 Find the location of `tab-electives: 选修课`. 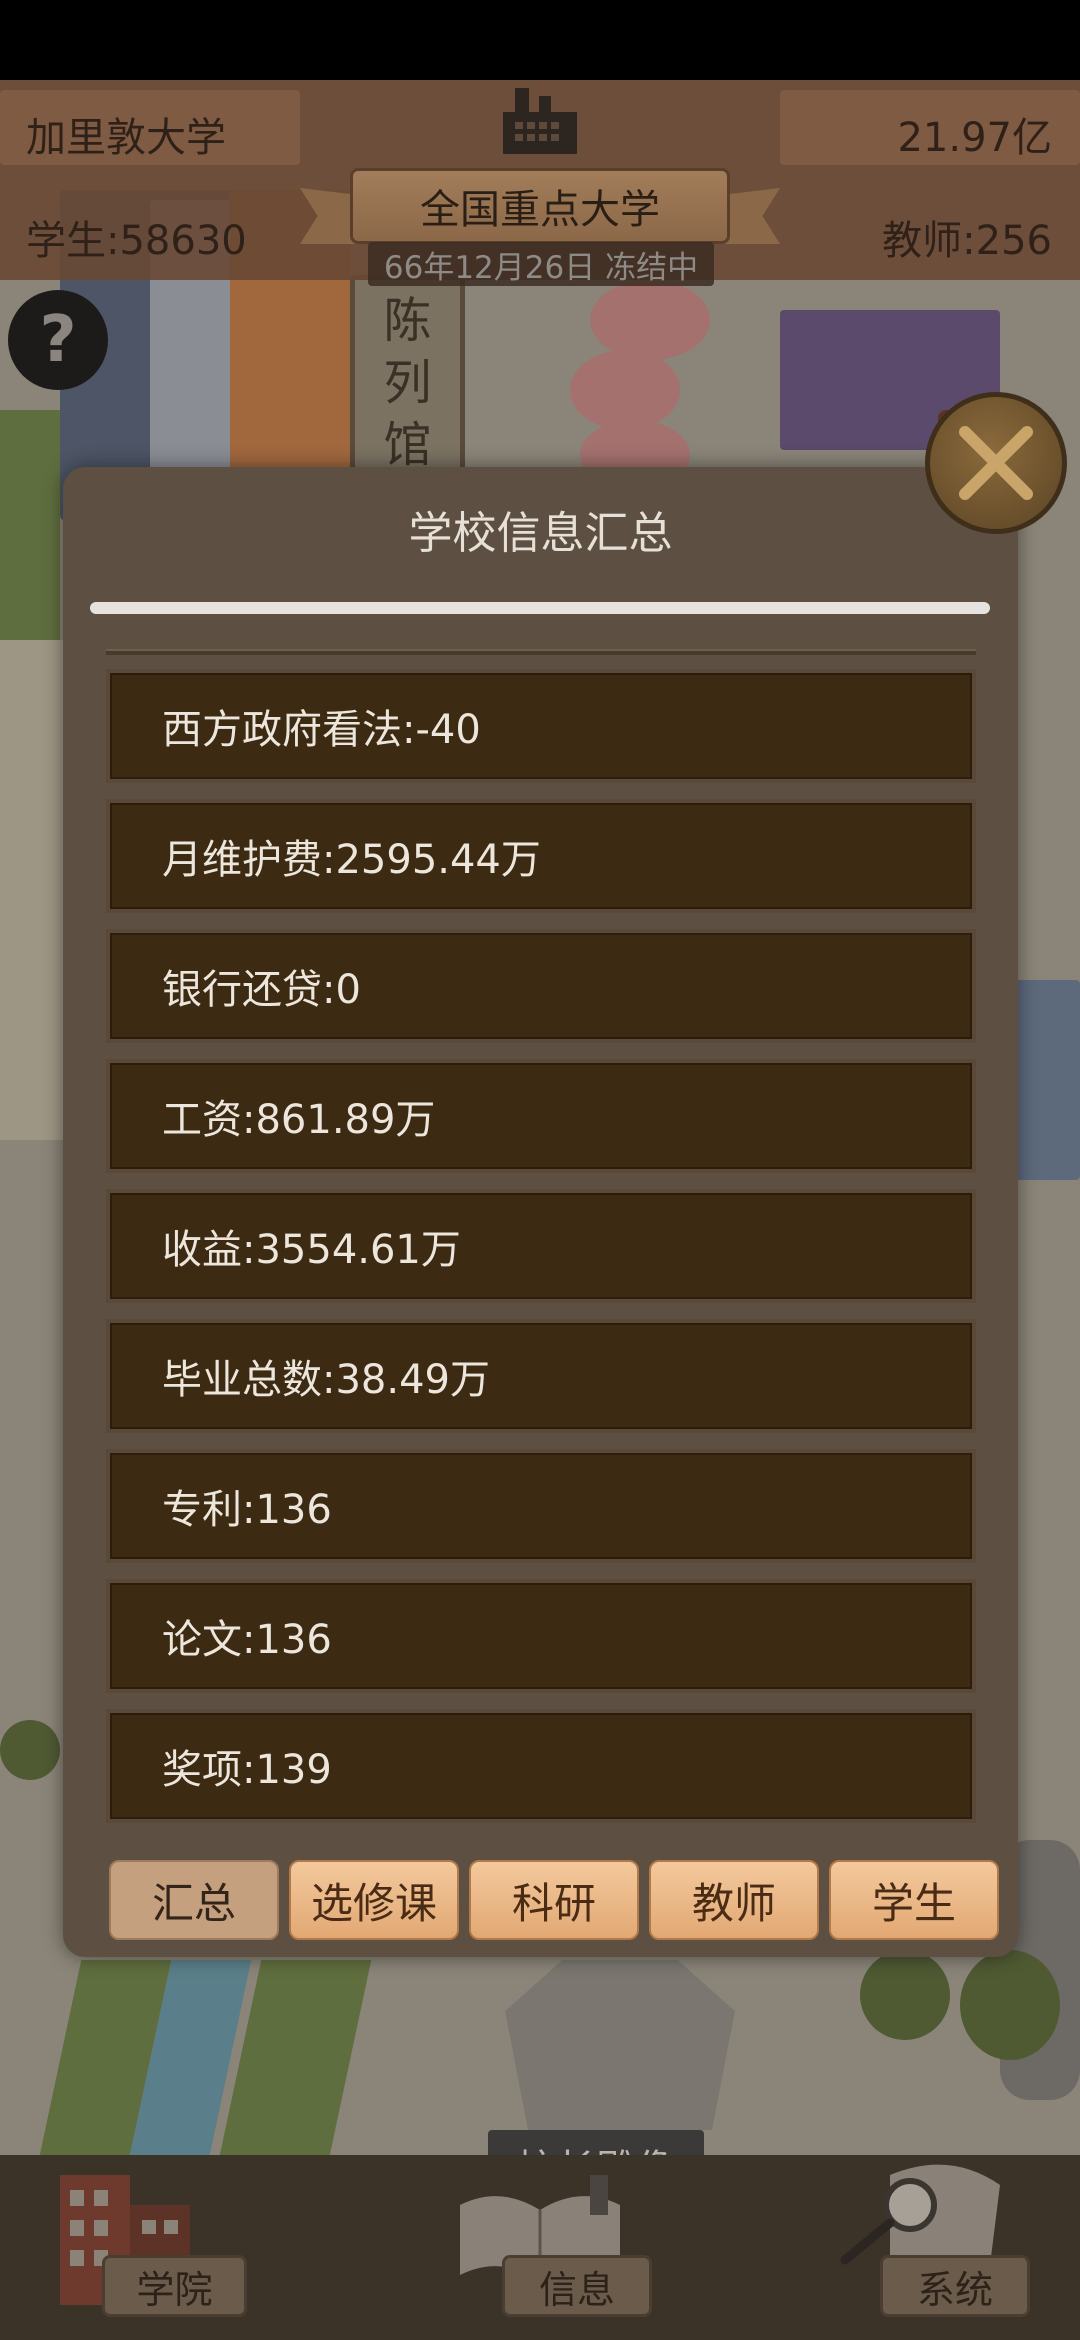

tab-electives: 选修课 is located at coordinates (374, 1900).